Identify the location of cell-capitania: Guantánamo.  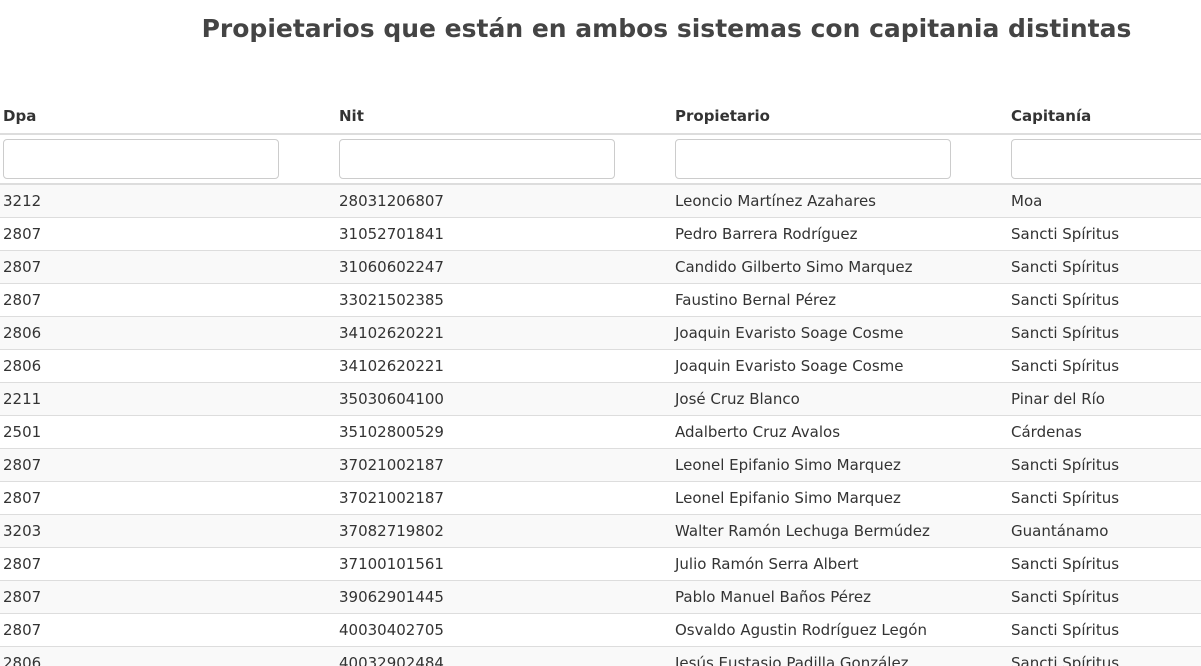
(1104, 531).